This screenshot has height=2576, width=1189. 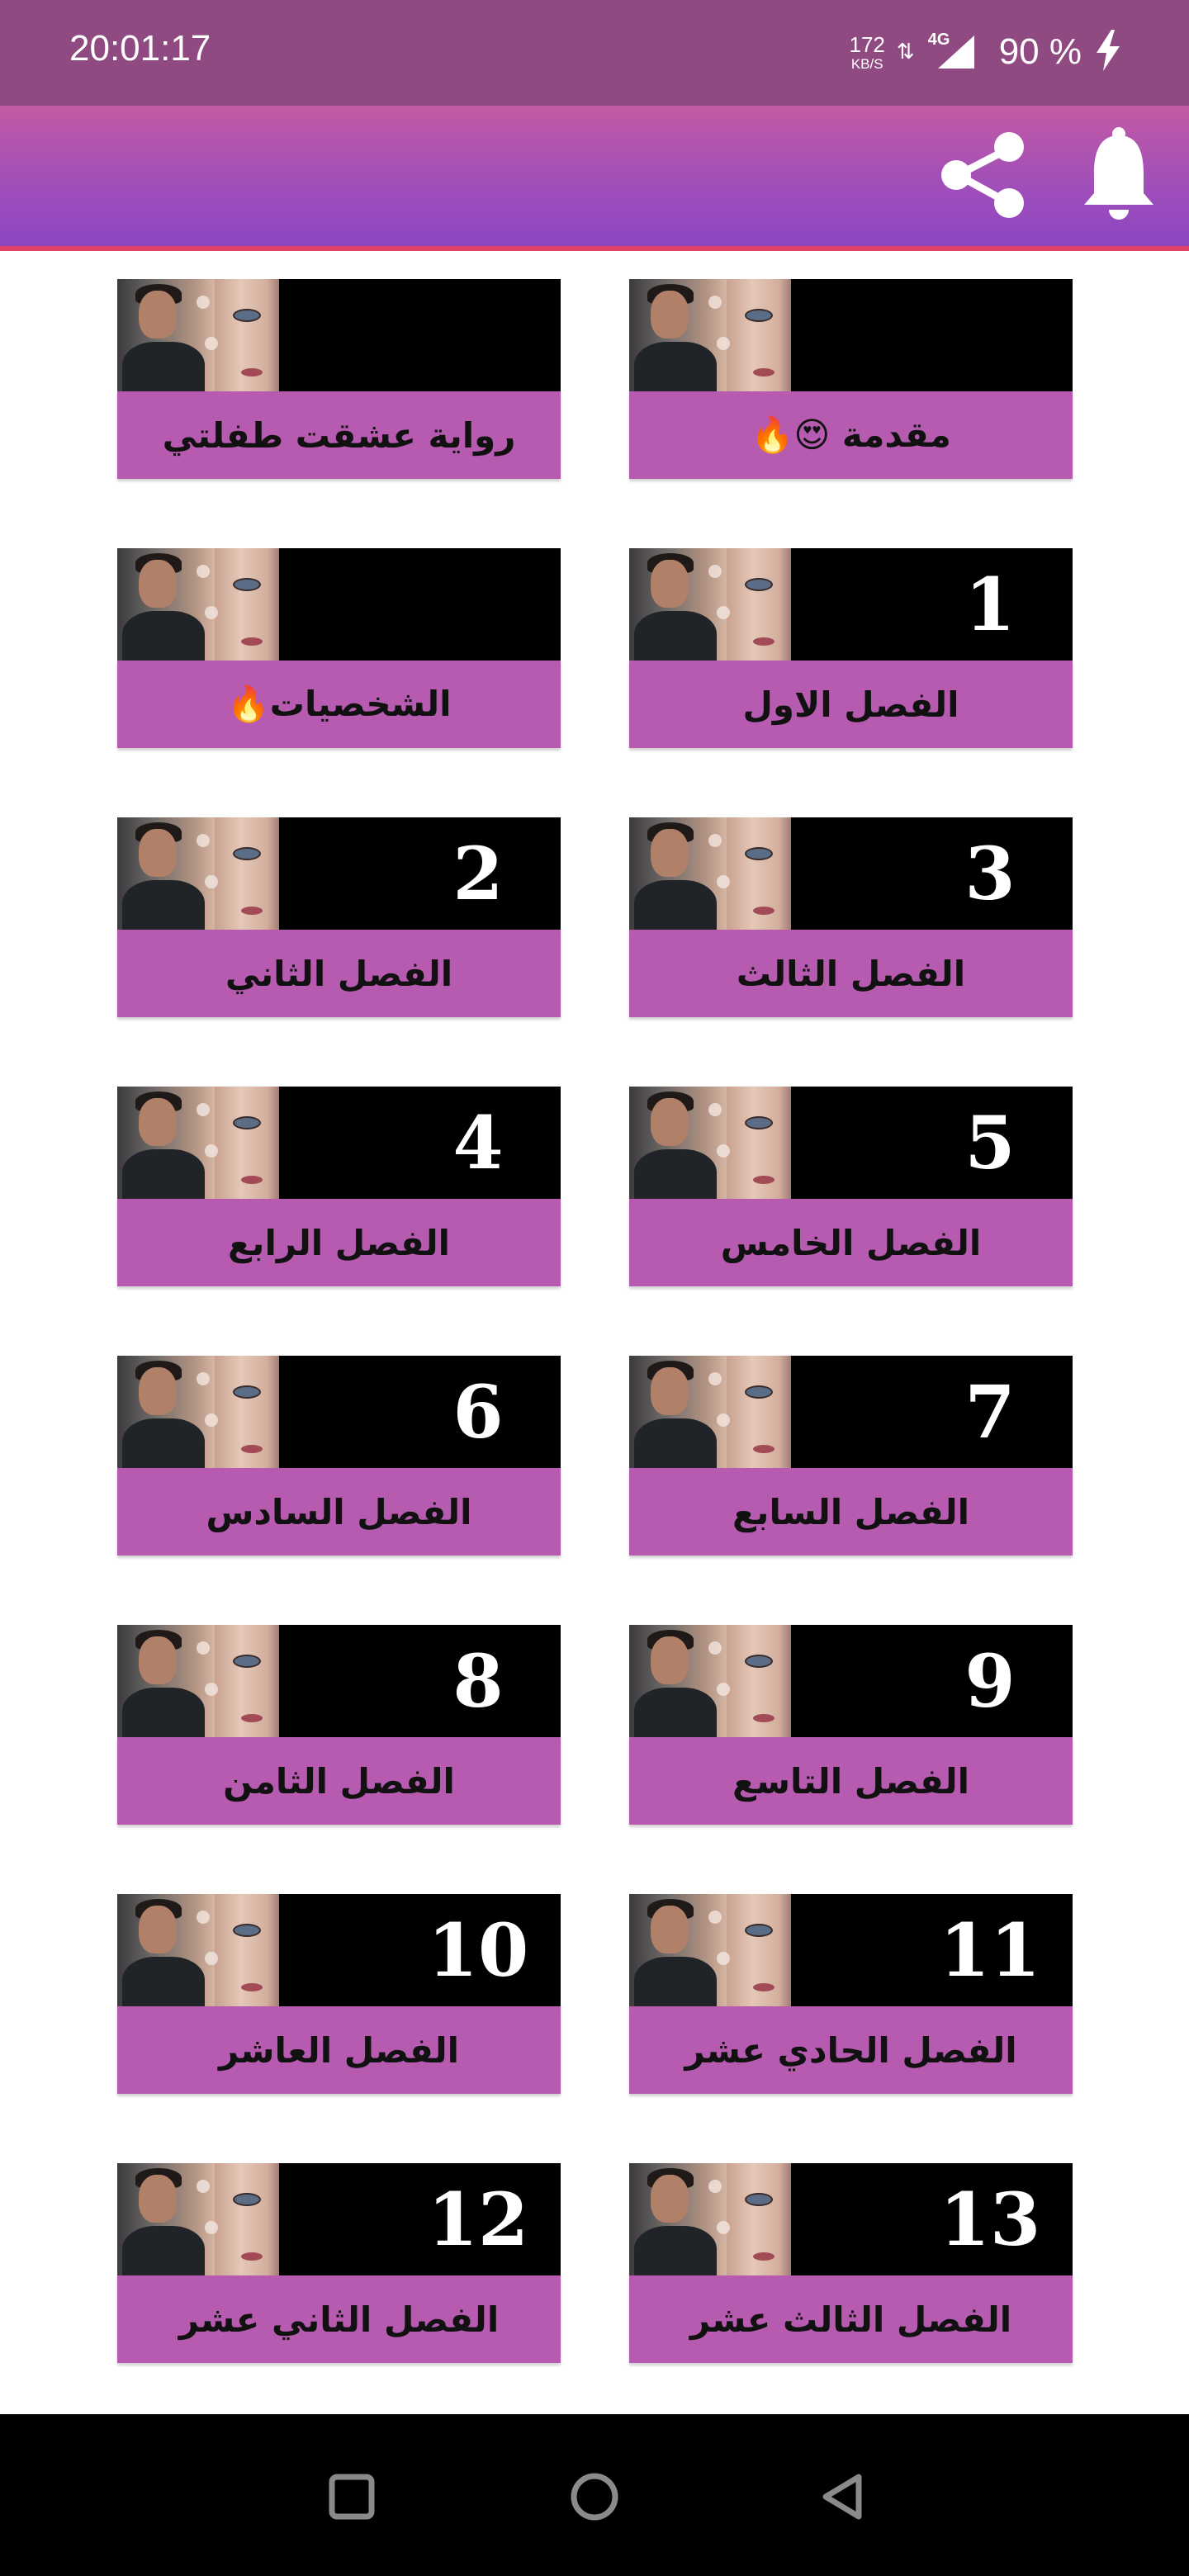 What do you see at coordinates (339, 1242) in the screenshot?
I see `chapter-title: الفصل الرابع` at bounding box center [339, 1242].